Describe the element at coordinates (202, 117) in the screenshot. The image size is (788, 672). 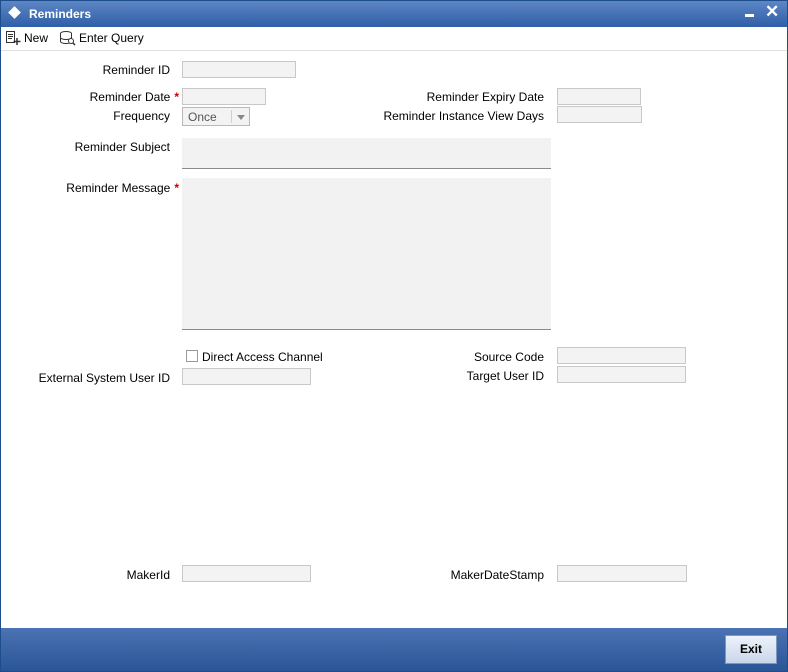
I see `frequency-selected-value: Once` at that location.